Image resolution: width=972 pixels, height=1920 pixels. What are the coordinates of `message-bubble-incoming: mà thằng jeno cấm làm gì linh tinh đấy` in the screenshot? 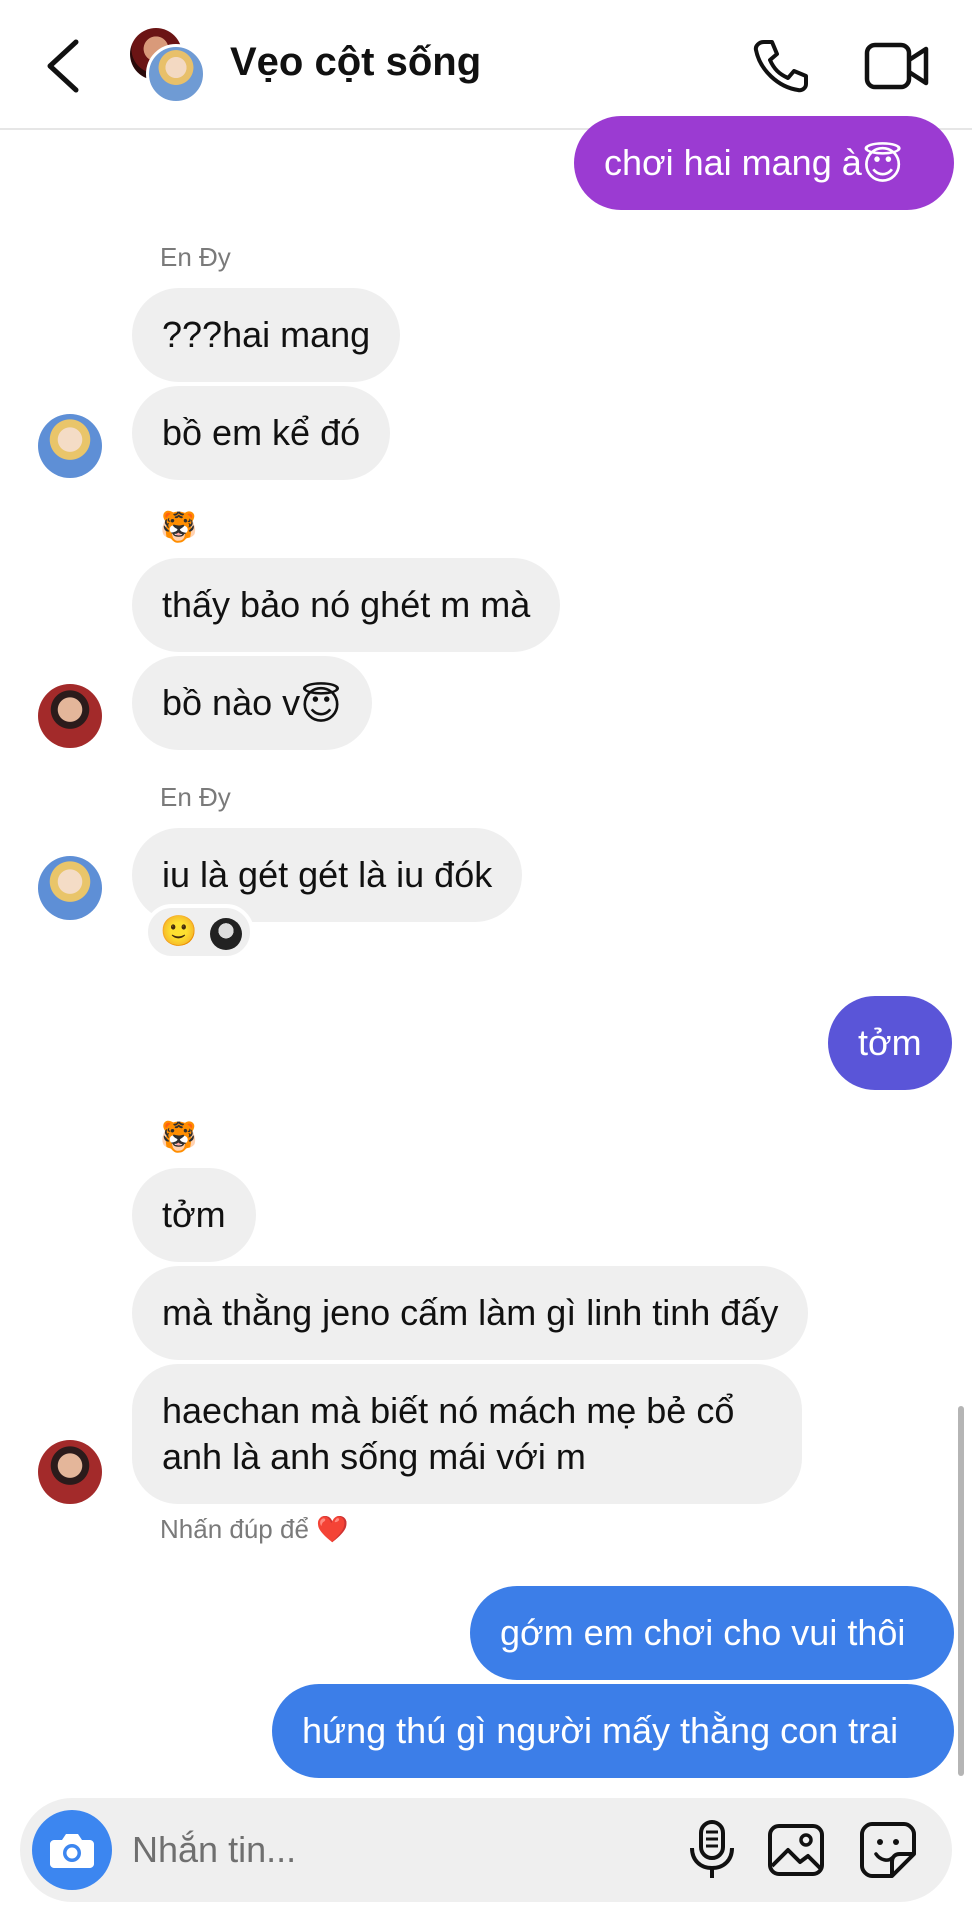 It's located at (470, 1313).